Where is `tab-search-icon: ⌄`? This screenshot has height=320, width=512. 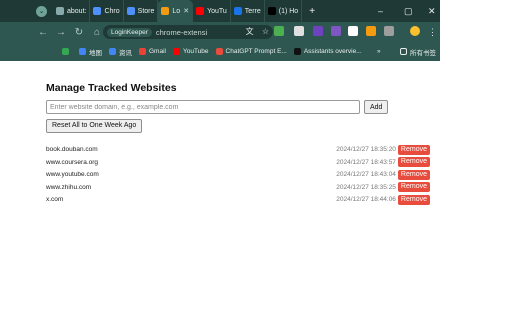 tab-search-icon: ⌄ is located at coordinates (41, 11).